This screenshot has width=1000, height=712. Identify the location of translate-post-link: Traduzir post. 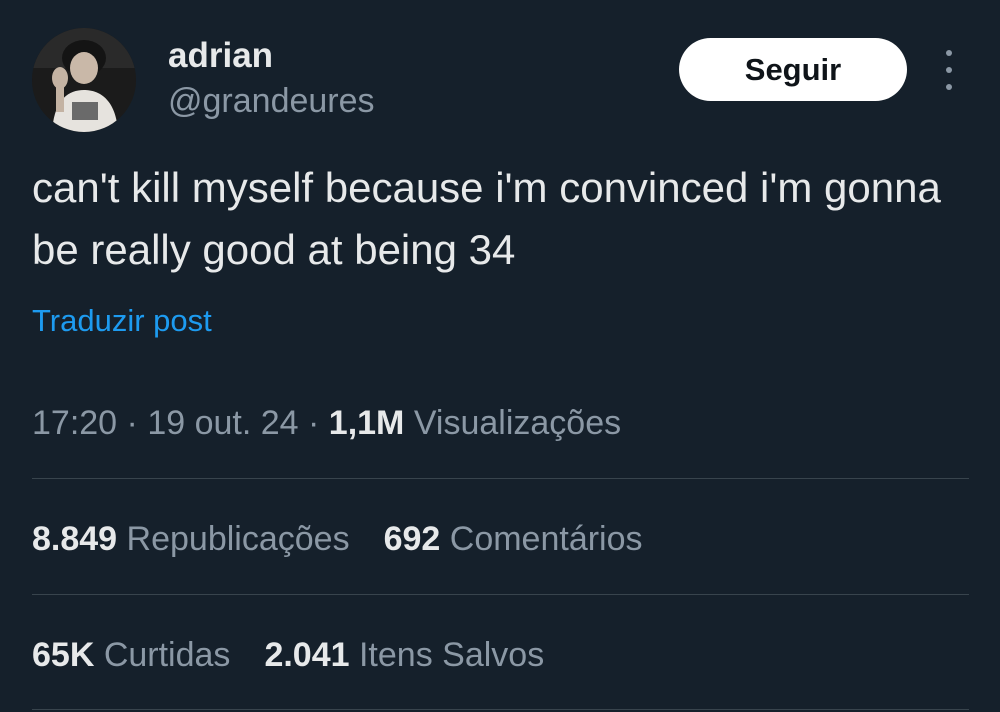
(122, 321).